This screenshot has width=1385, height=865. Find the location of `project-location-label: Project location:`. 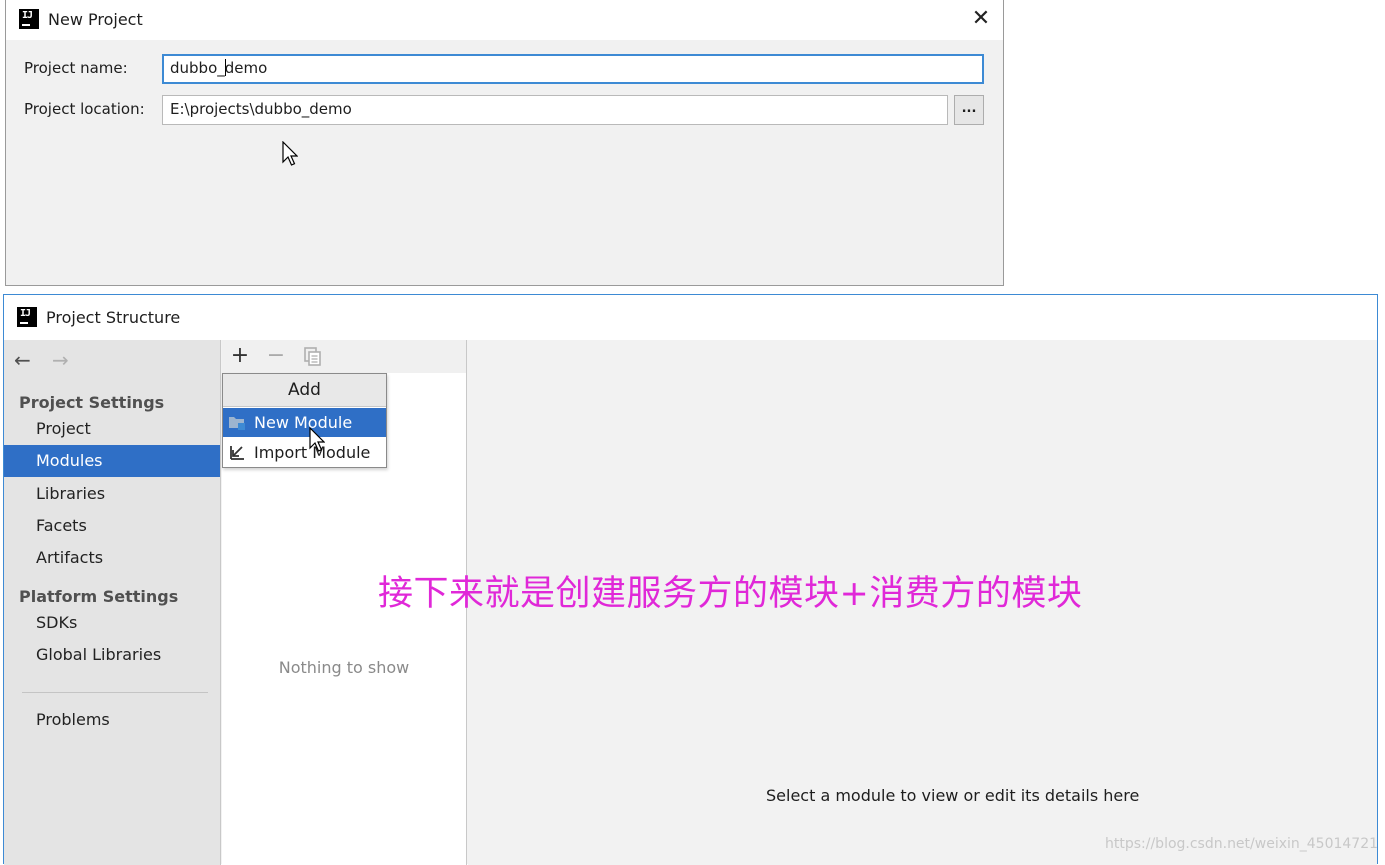

project-location-label: Project location: is located at coordinates (84, 109).